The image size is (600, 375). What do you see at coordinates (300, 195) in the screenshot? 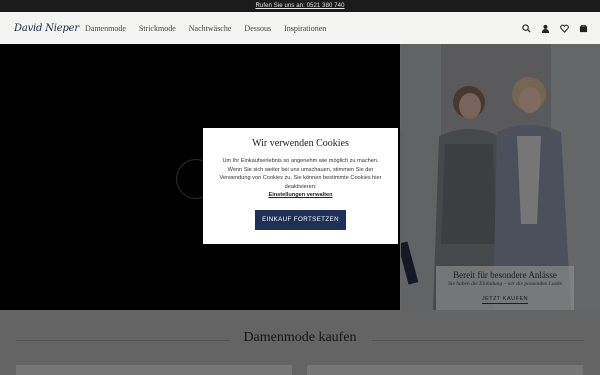
I see `manage-settings-link: Einstellungen verwalten` at bounding box center [300, 195].